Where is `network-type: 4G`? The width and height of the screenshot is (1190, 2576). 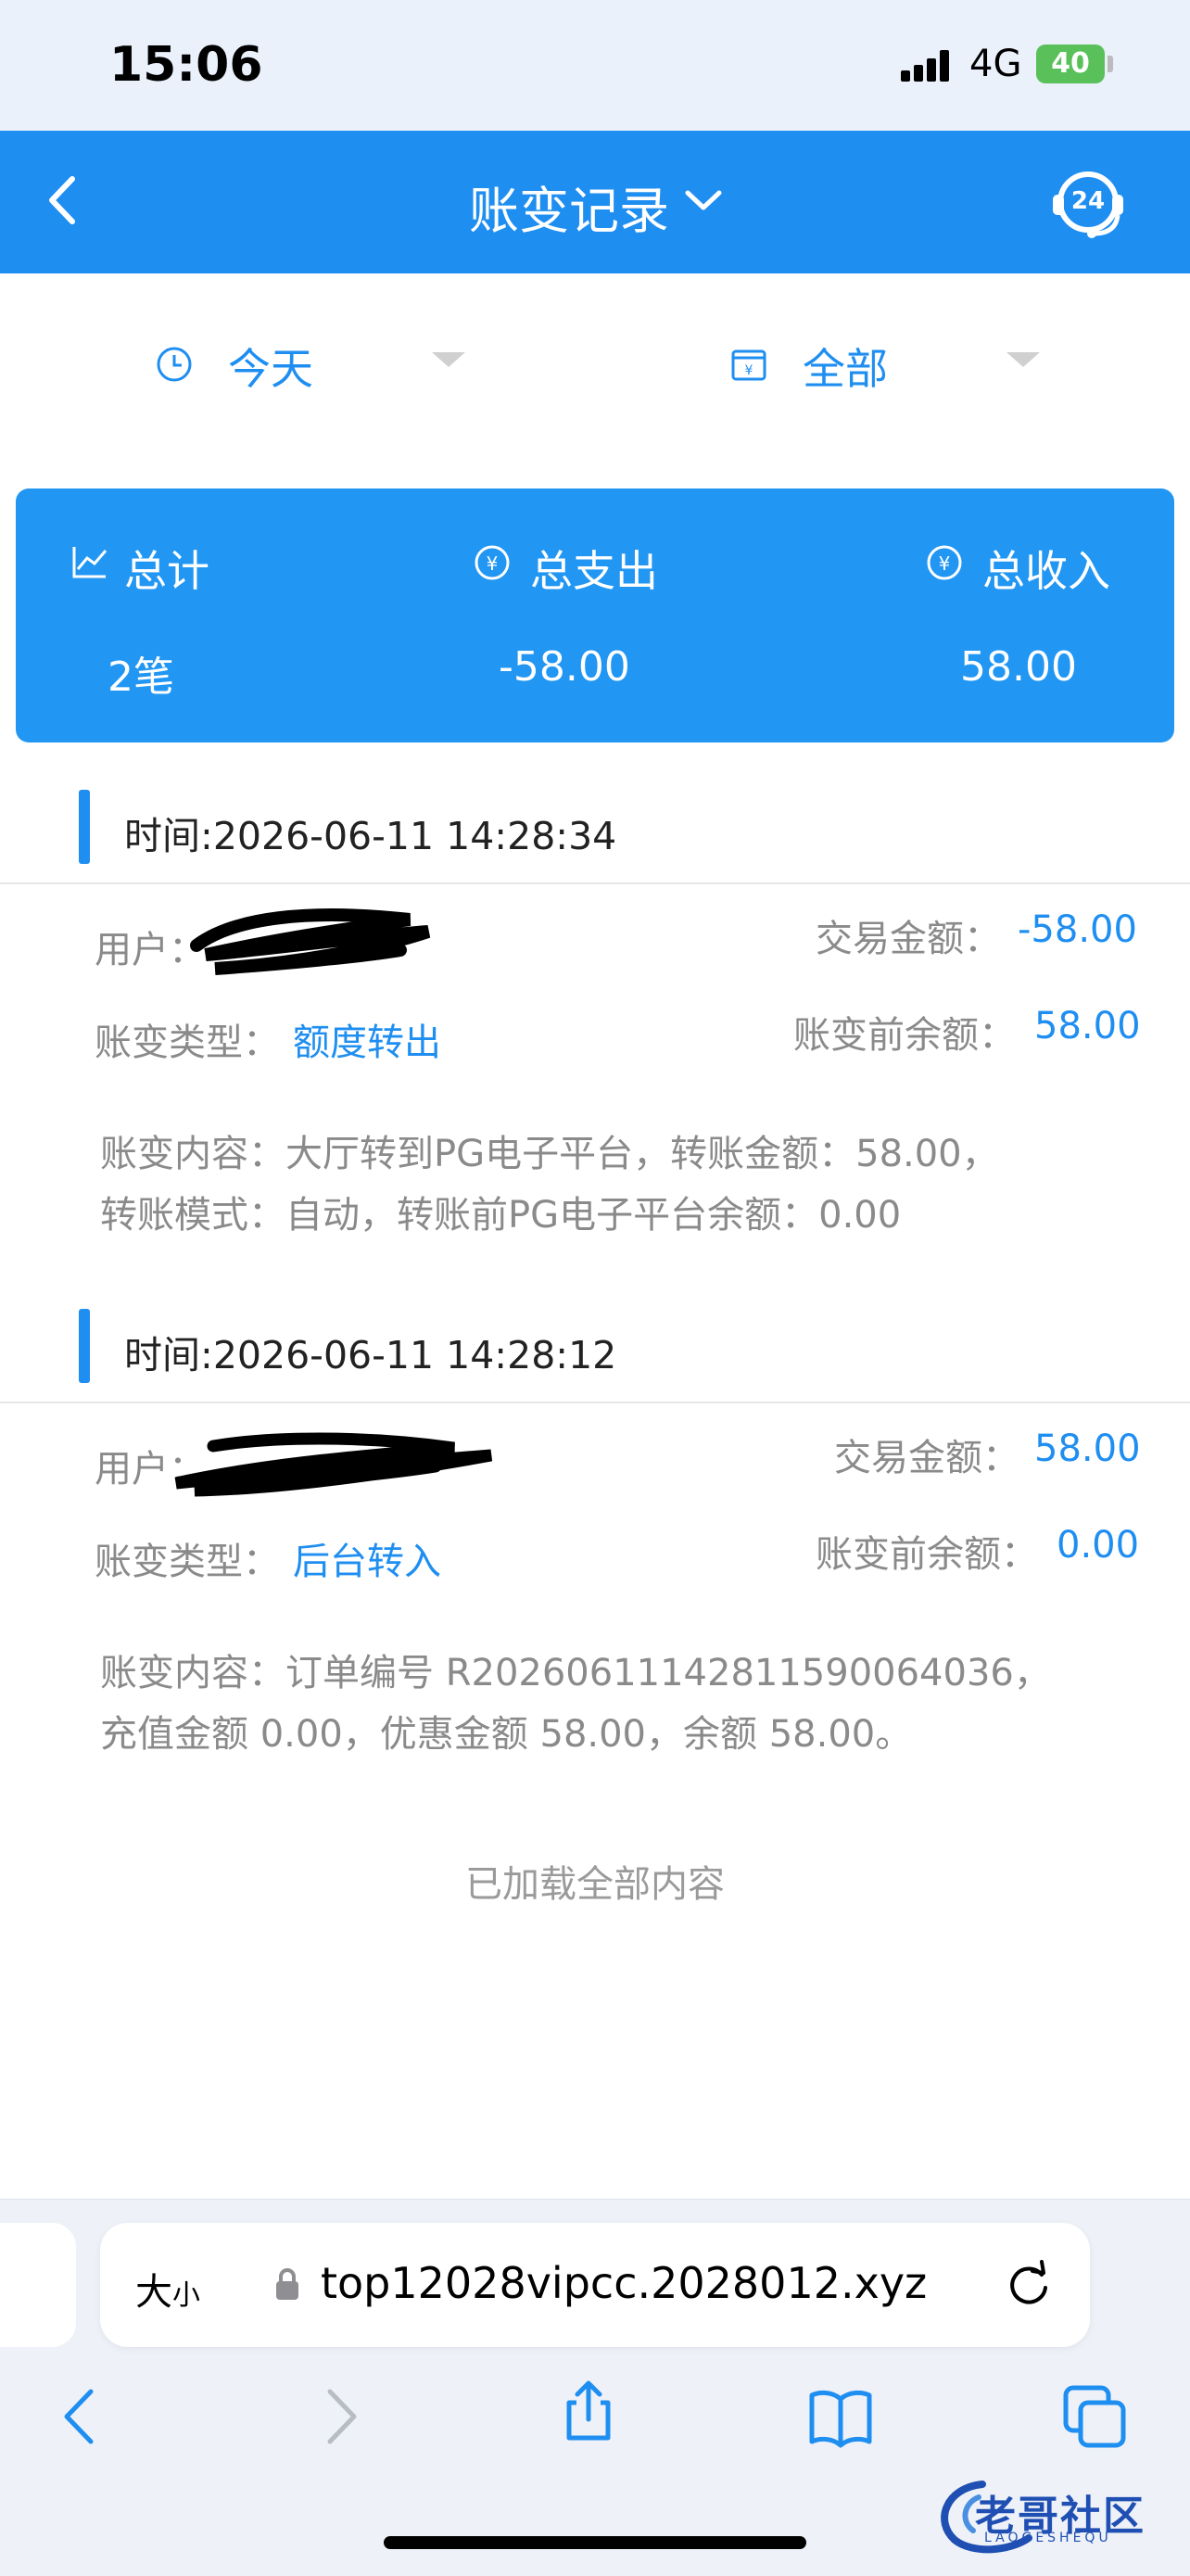 network-type: 4G is located at coordinates (996, 64).